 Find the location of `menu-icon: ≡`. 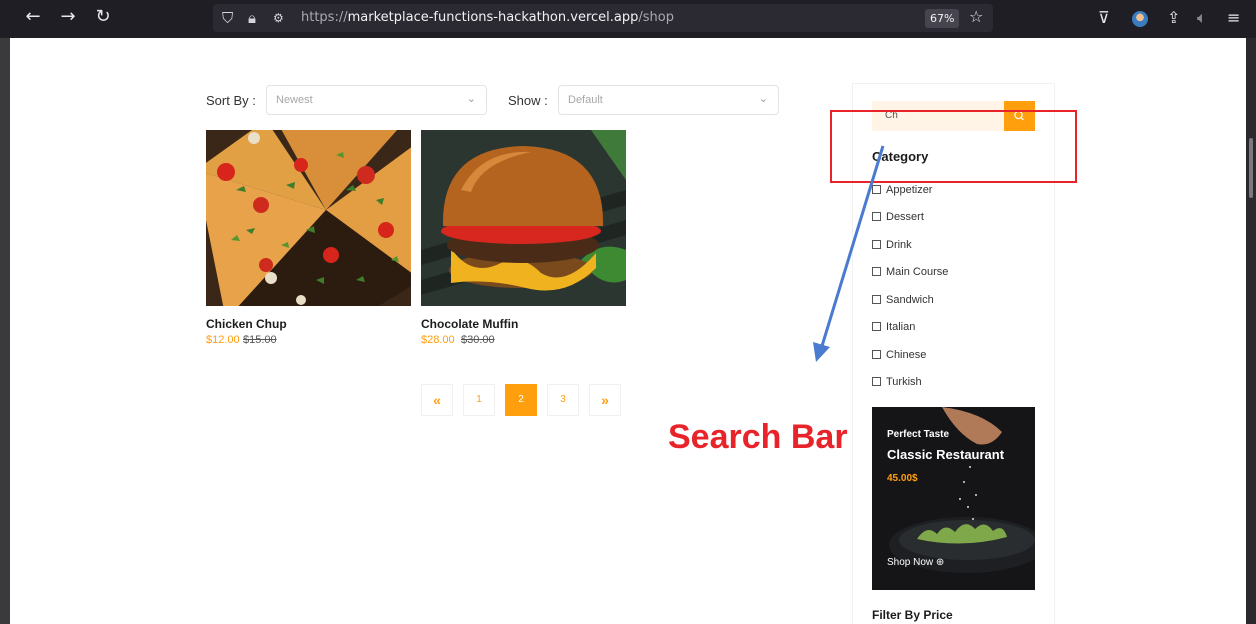

menu-icon: ≡ is located at coordinates (1233, 18).